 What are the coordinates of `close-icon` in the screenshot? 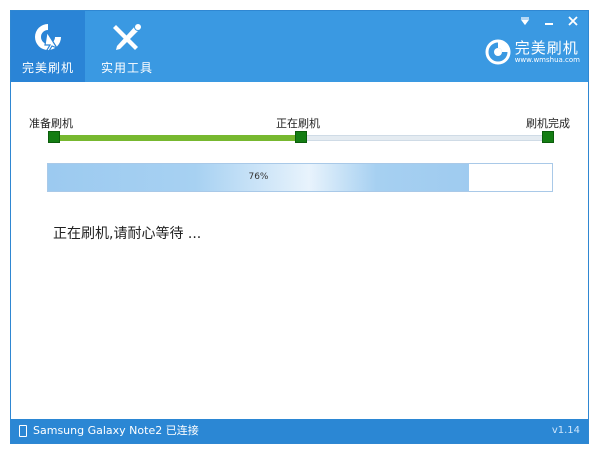 It's located at (573, 22).